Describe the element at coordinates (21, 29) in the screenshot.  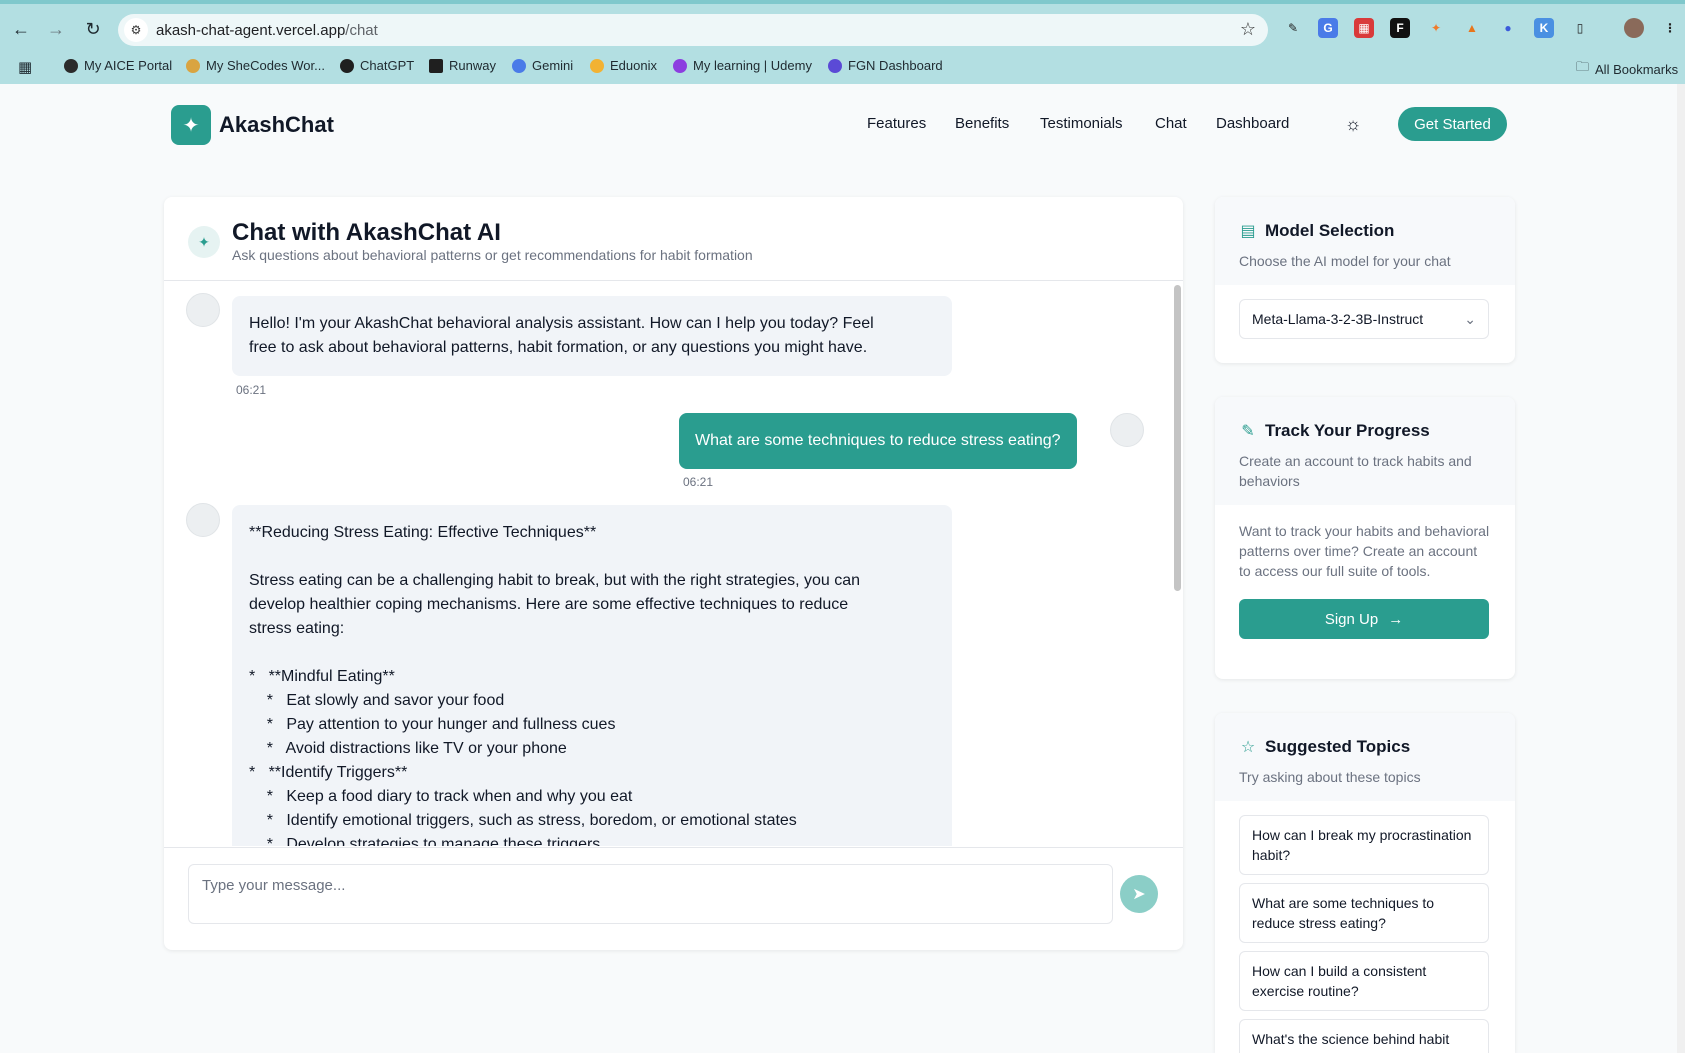
I see `back-icon: ←` at that location.